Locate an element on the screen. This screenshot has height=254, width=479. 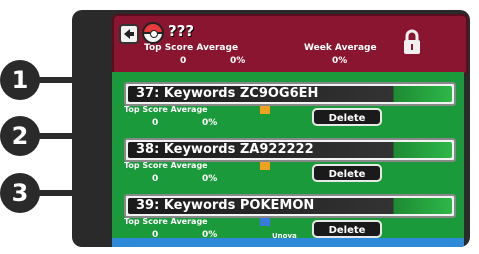
callout-2: 2 is located at coordinates (41, 136).